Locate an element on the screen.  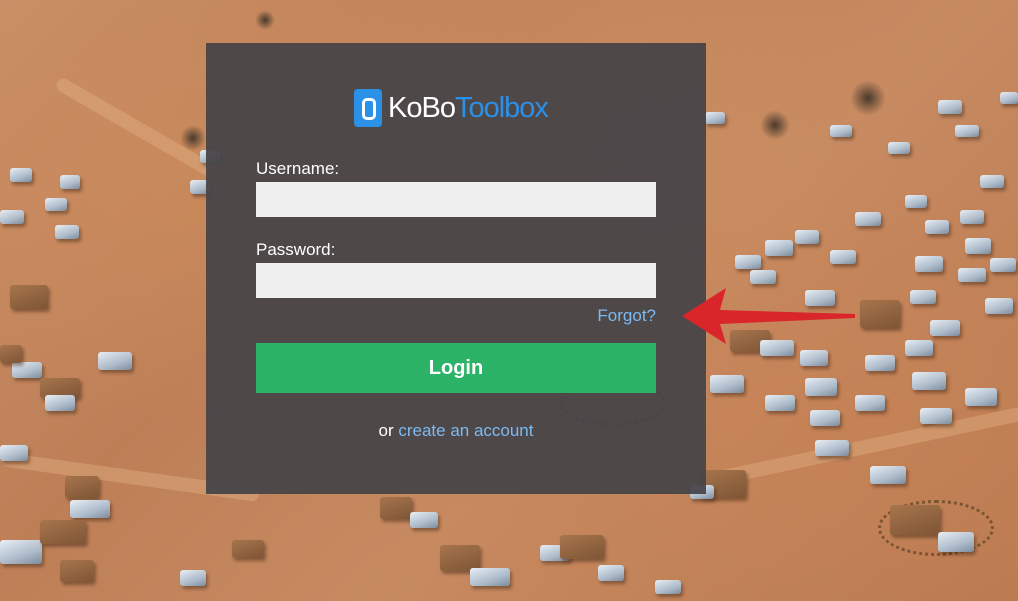
logo-wordmark: KoBoToolbox is located at coordinates (468, 108).